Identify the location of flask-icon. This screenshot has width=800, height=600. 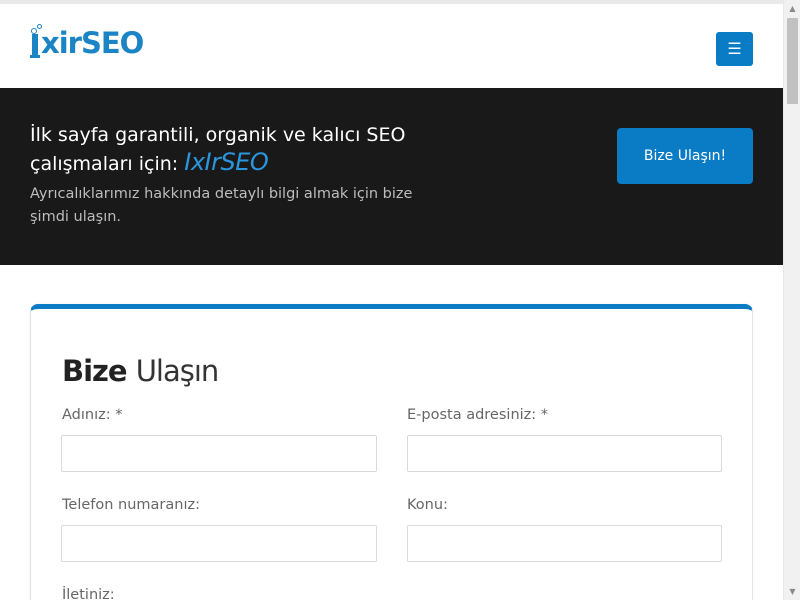
(36, 41).